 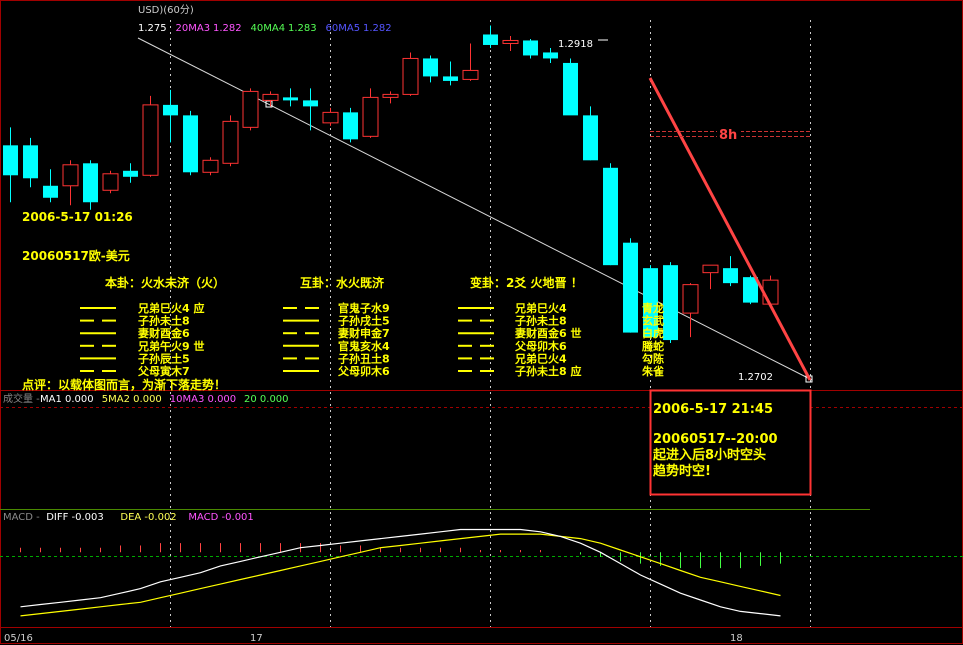 What do you see at coordinates (400, 575) in the screenshot?
I see `dea-line` at bounding box center [400, 575].